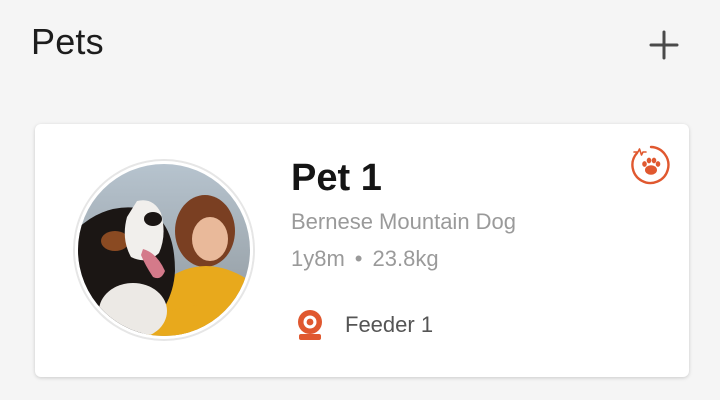  Describe the element at coordinates (336, 178) in the screenshot. I see `pet-name: Pet 1` at that location.